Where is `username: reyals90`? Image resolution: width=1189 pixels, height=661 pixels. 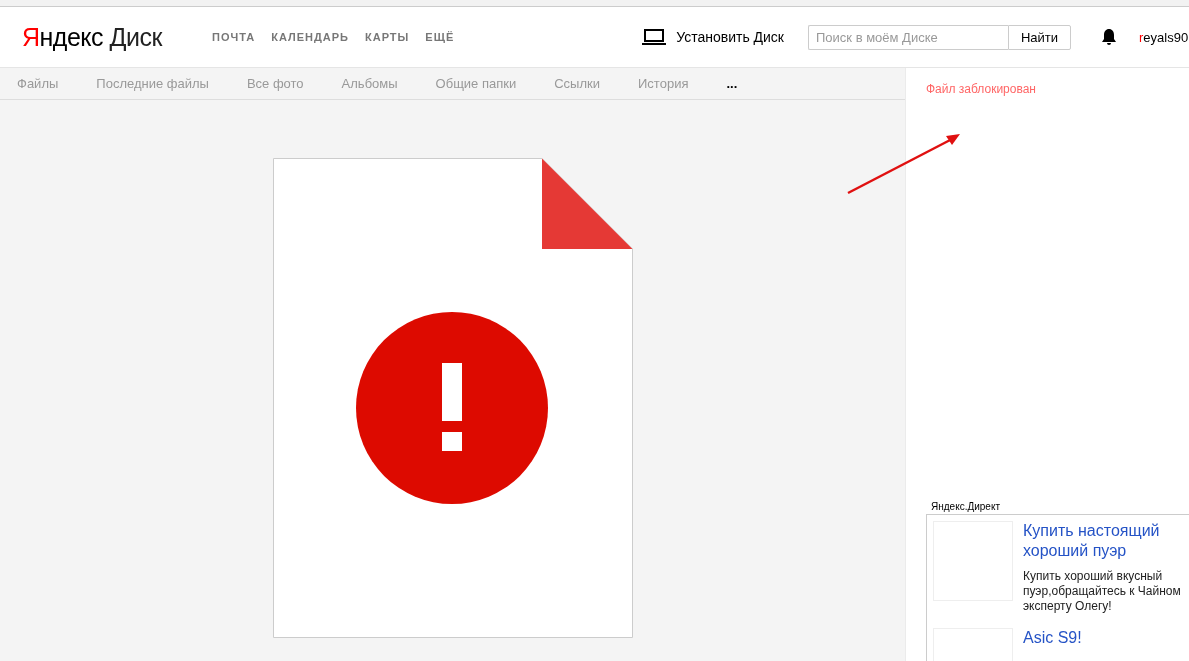
username: reyals90 is located at coordinates (1164, 37).